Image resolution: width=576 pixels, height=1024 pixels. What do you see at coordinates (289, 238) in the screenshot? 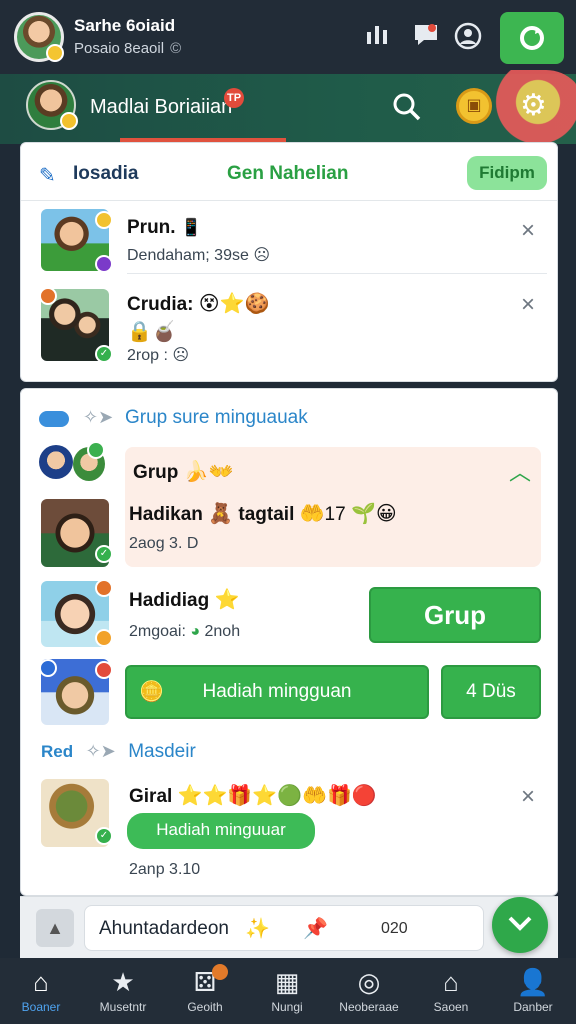
I see `list-item: Prun. 📱 Dendaham; 39se ☹ ×` at bounding box center [289, 238].